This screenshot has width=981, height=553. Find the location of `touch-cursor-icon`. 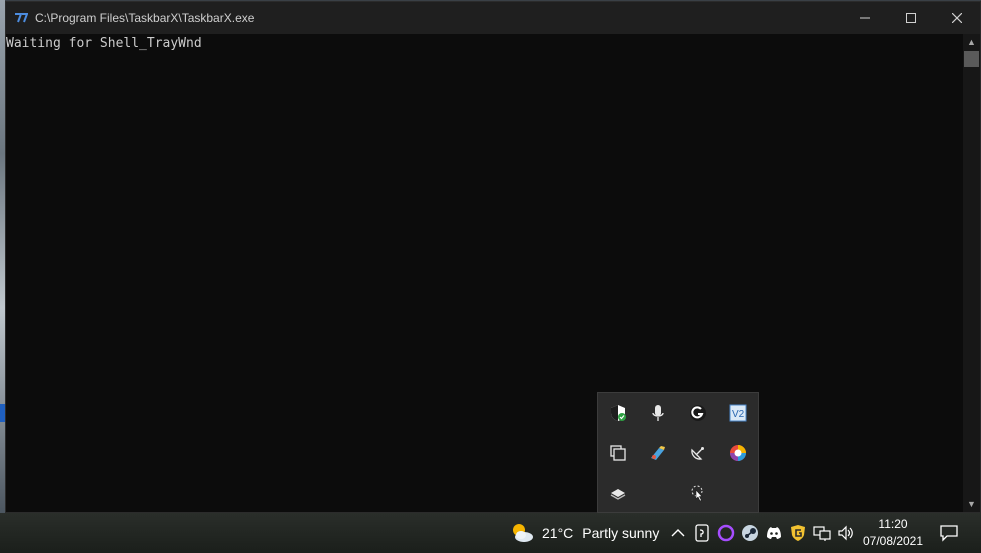

touch-cursor-icon is located at coordinates (698, 493).